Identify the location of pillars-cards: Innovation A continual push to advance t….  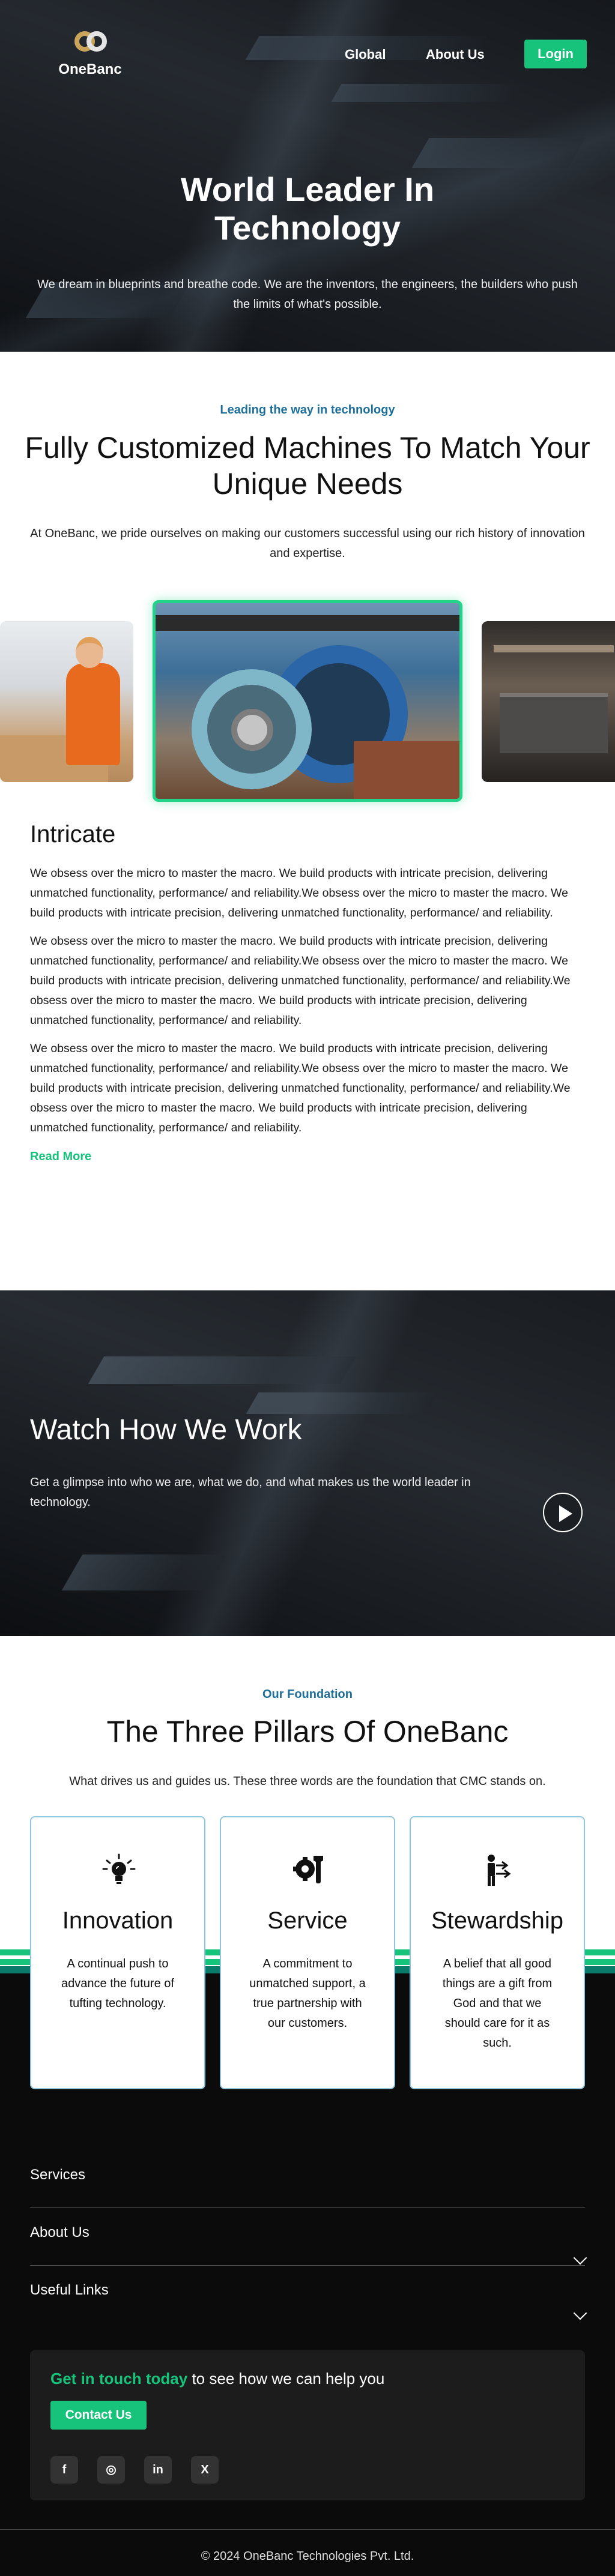
(307, 1952).